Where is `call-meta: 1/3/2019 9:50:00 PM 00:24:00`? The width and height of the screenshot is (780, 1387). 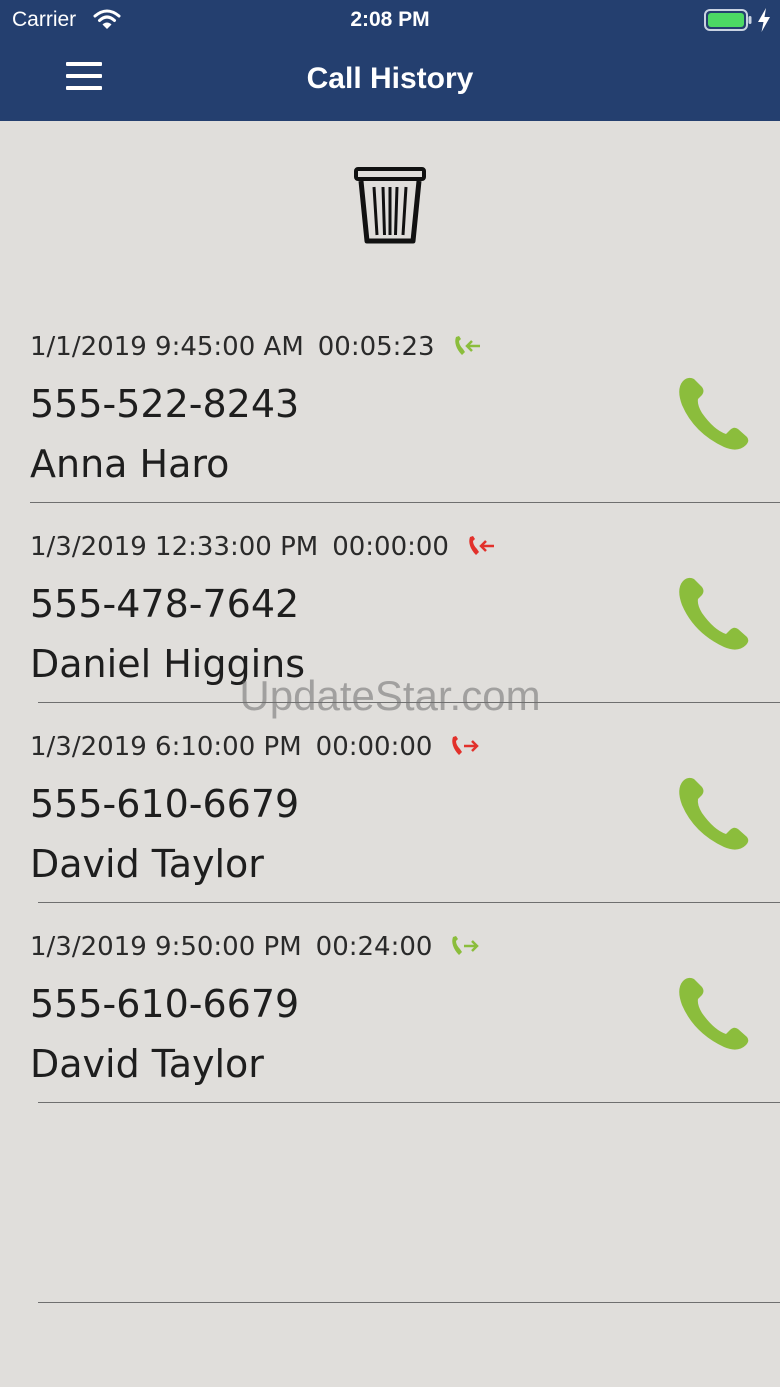 call-meta: 1/3/2019 9:50:00 PM 00:24:00 is located at coordinates (255, 947).